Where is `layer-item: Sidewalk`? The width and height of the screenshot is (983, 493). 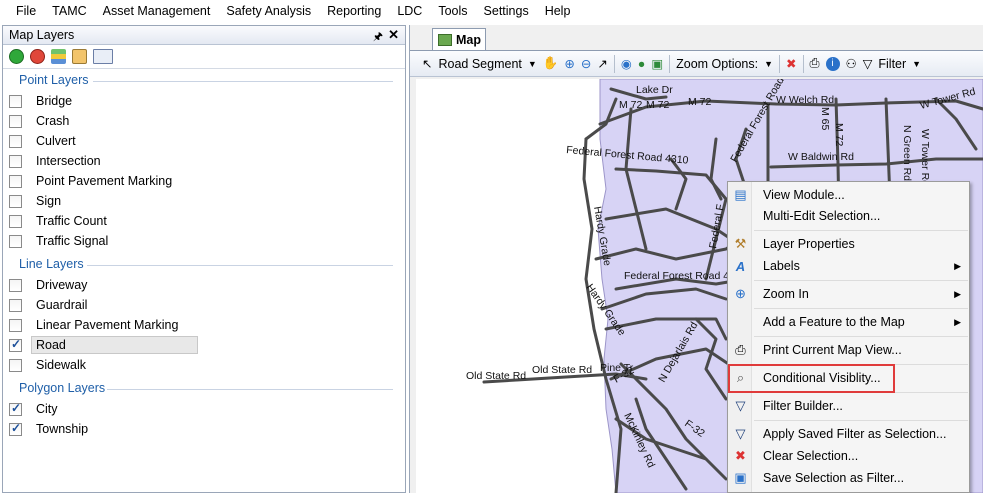 layer-item: Sidewalk is located at coordinates (47, 365).